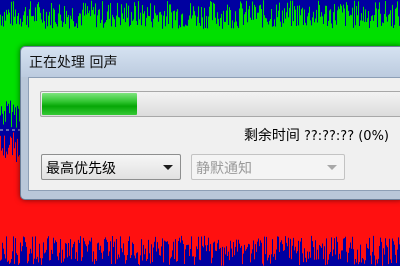  What do you see at coordinates (224, 169) in the screenshot?
I see `notification-select-value: 静默通知` at bounding box center [224, 169].